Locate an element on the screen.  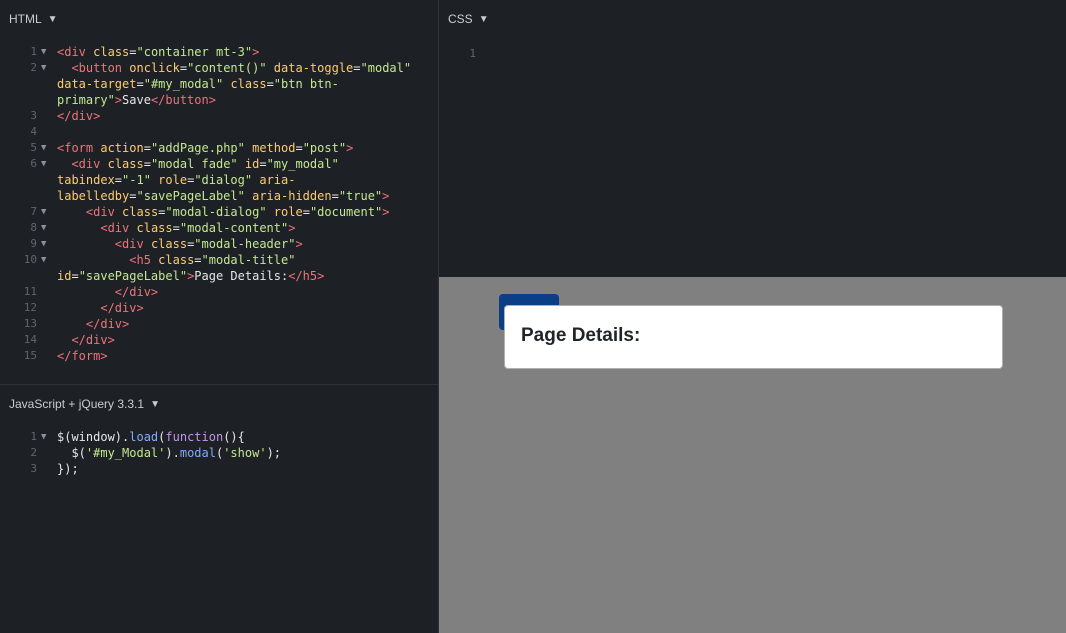
code-line: 1 is located at coordinates (752, 54).